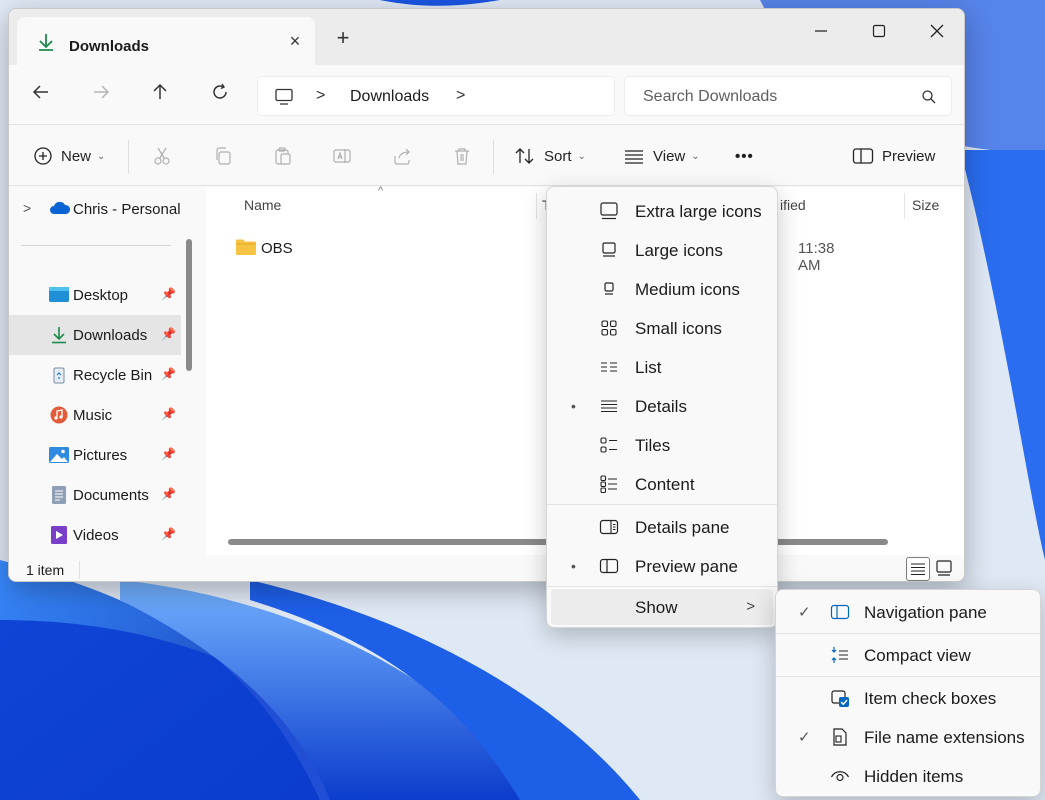 This screenshot has width=1045, height=800. What do you see at coordinates (682, 527) in the screenshot?
I see `menu-item-label: Details pane` at bounding box center [682, 527].